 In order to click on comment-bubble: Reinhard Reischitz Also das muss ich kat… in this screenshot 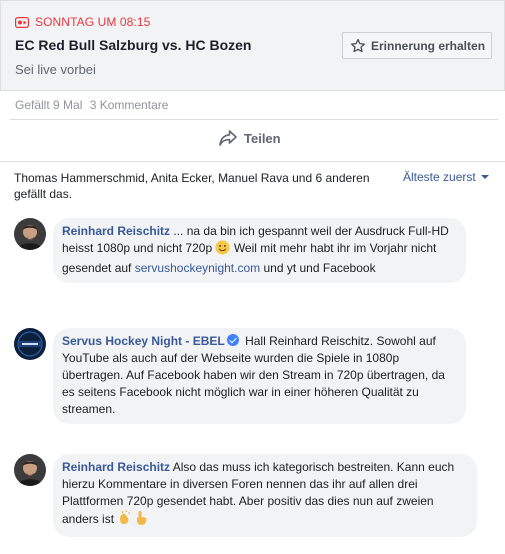, I will do `click(265, 495)`.